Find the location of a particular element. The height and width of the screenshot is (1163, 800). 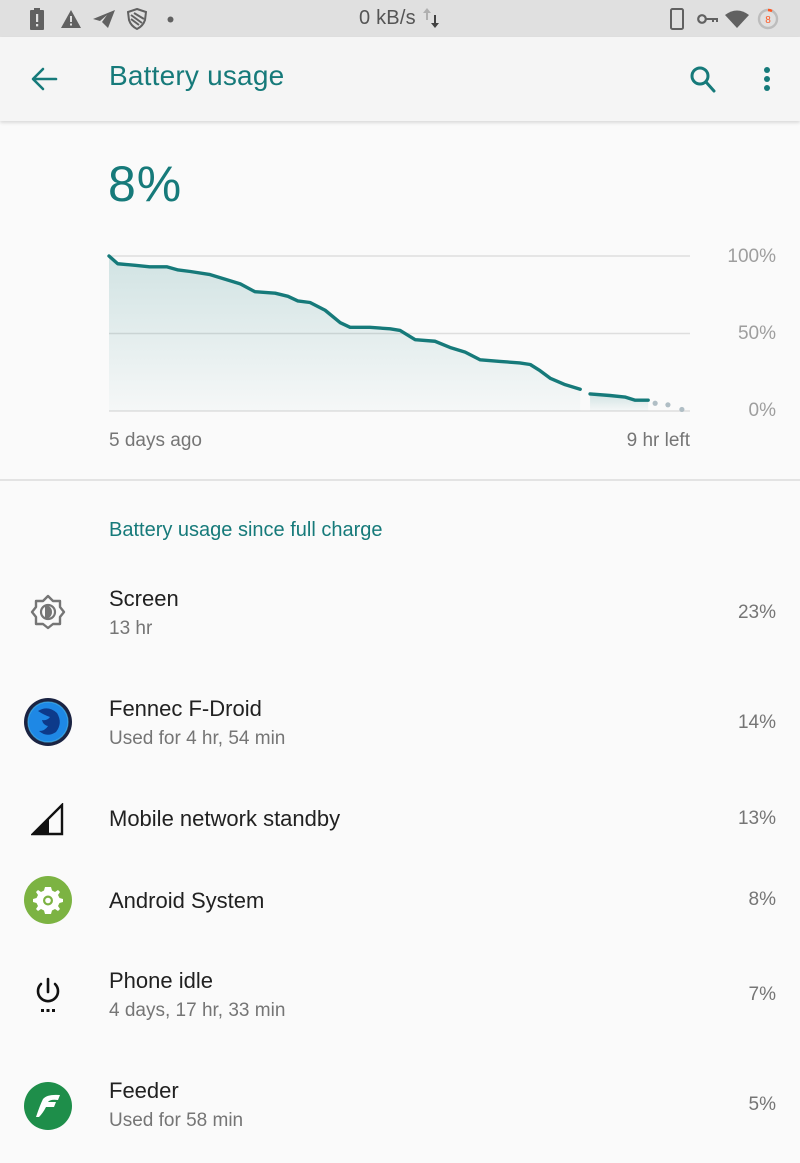

item-percent: 8% is located at coordinates (762, 899).